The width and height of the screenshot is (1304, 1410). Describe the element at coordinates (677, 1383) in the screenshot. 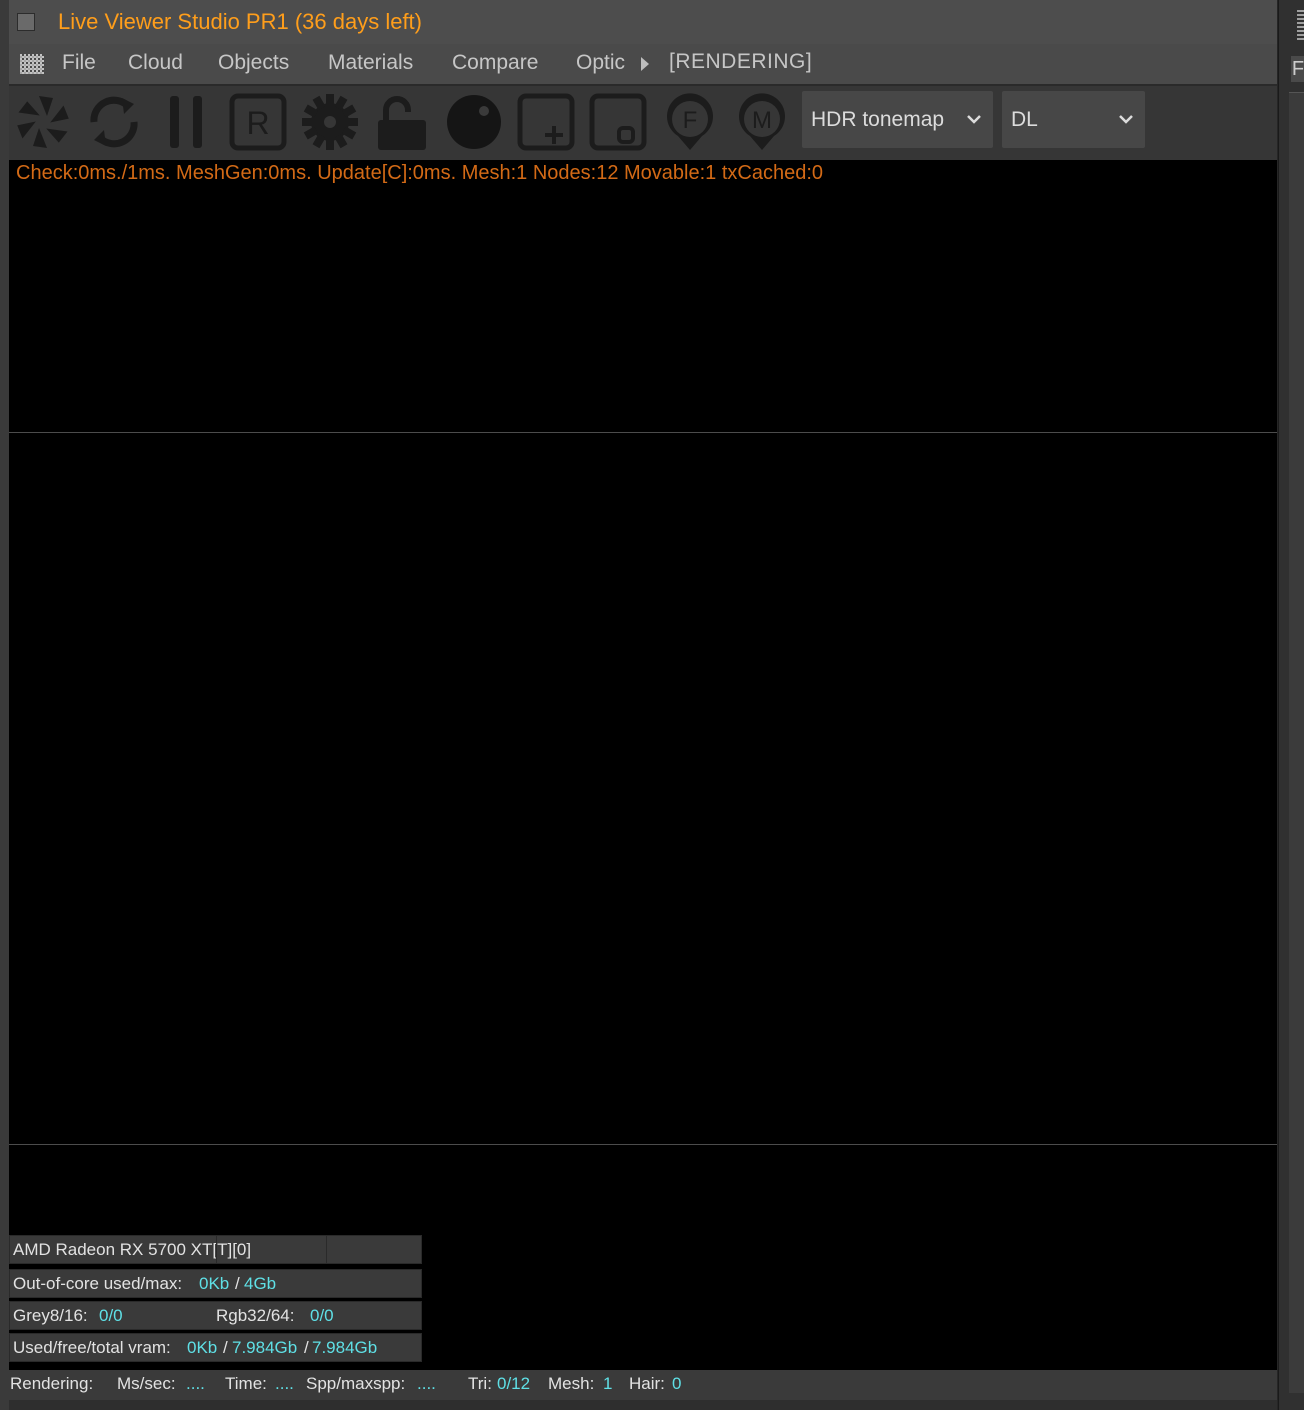

I see `hair-value: 0` at that location.